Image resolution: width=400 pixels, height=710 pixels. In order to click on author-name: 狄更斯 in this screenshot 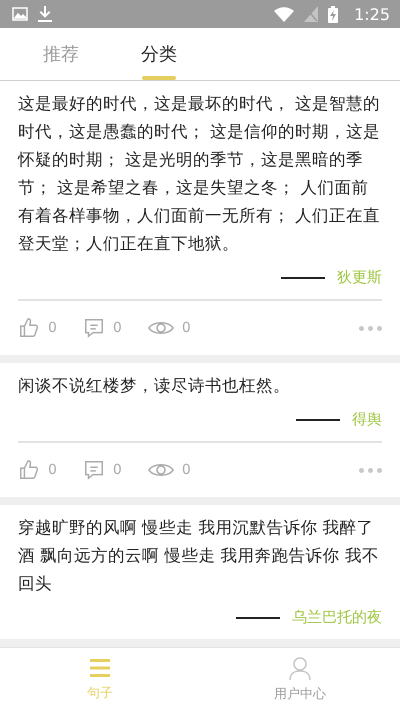, I will do `click(359, 277)`.